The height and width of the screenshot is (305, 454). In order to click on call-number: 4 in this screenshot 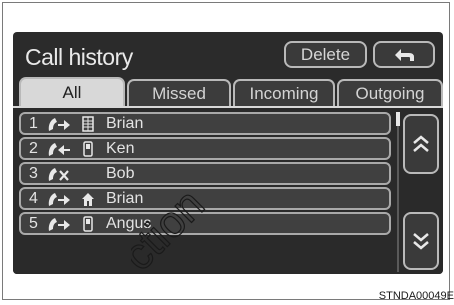, I will do `click(33, 198)`.